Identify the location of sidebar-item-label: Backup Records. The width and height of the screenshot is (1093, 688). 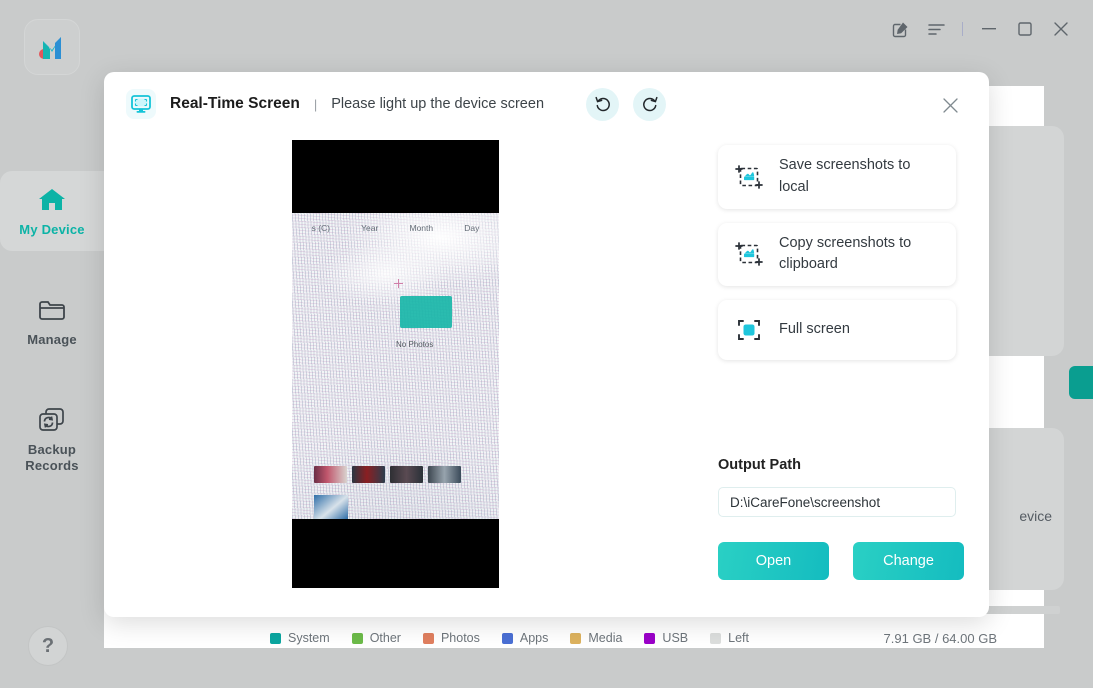
(52, 457).